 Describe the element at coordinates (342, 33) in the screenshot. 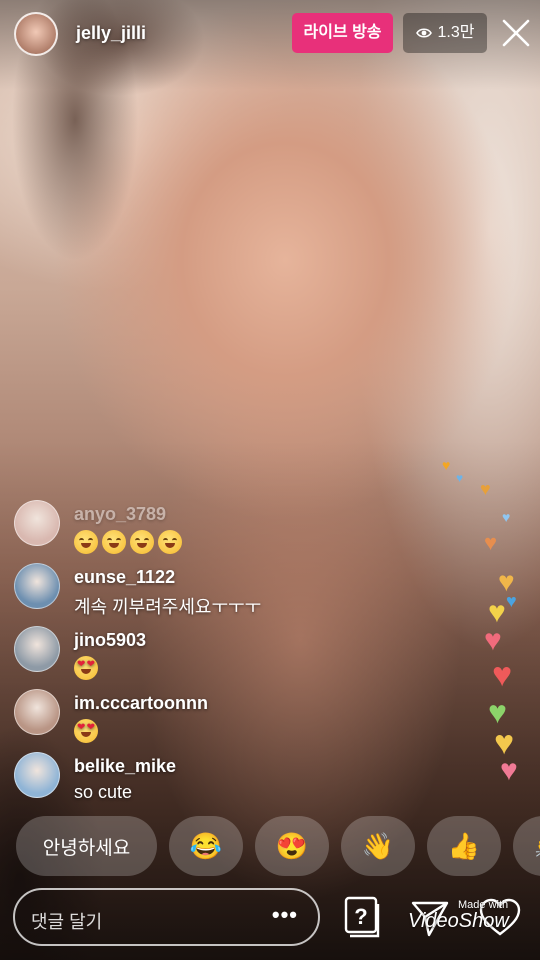

I see `live-badge: 라이브 방송` at that location.